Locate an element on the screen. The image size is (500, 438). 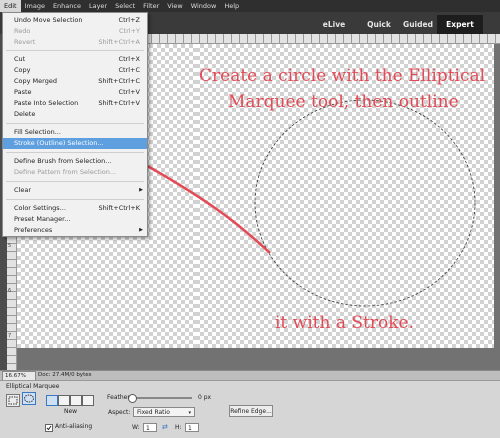
menu-item-redo: Redo Ctrl+Y is located at coordinates (75, 31).